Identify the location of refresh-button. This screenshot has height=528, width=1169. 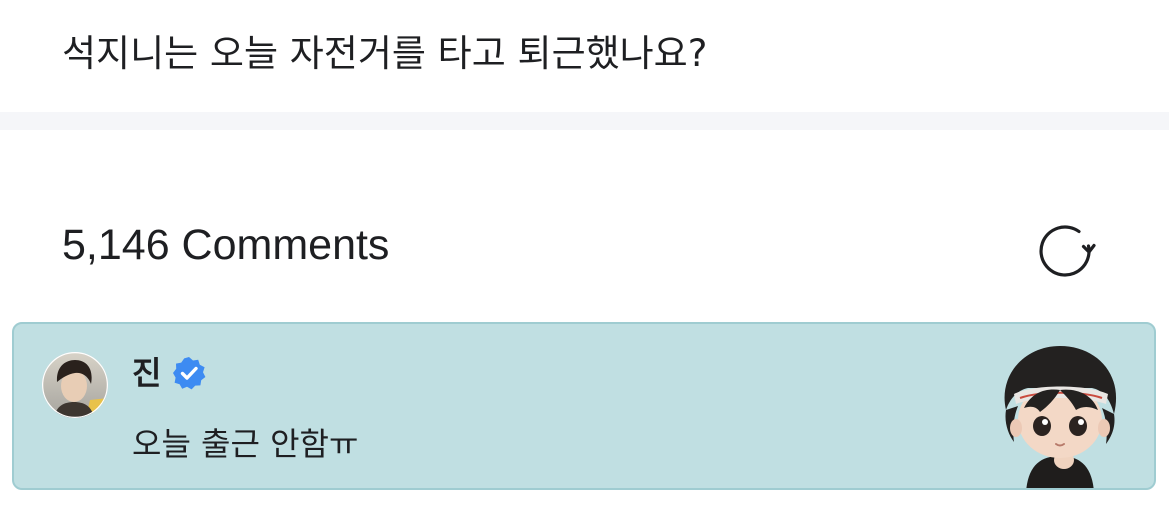
(1067, 249).